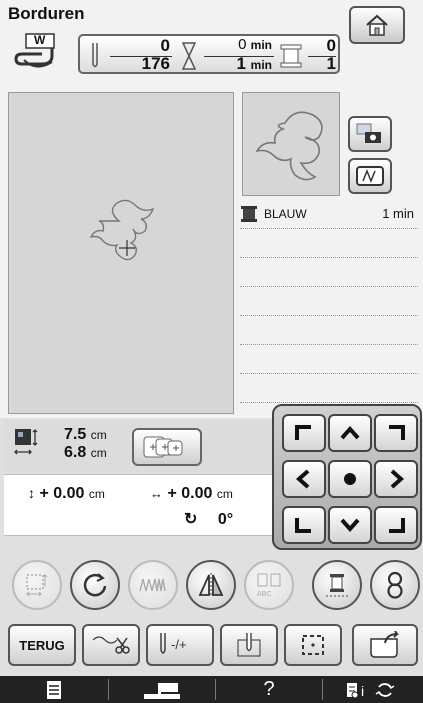 This screenshot has height=703, width=423. I want to click on settings-icon: i, so click(371, 690).